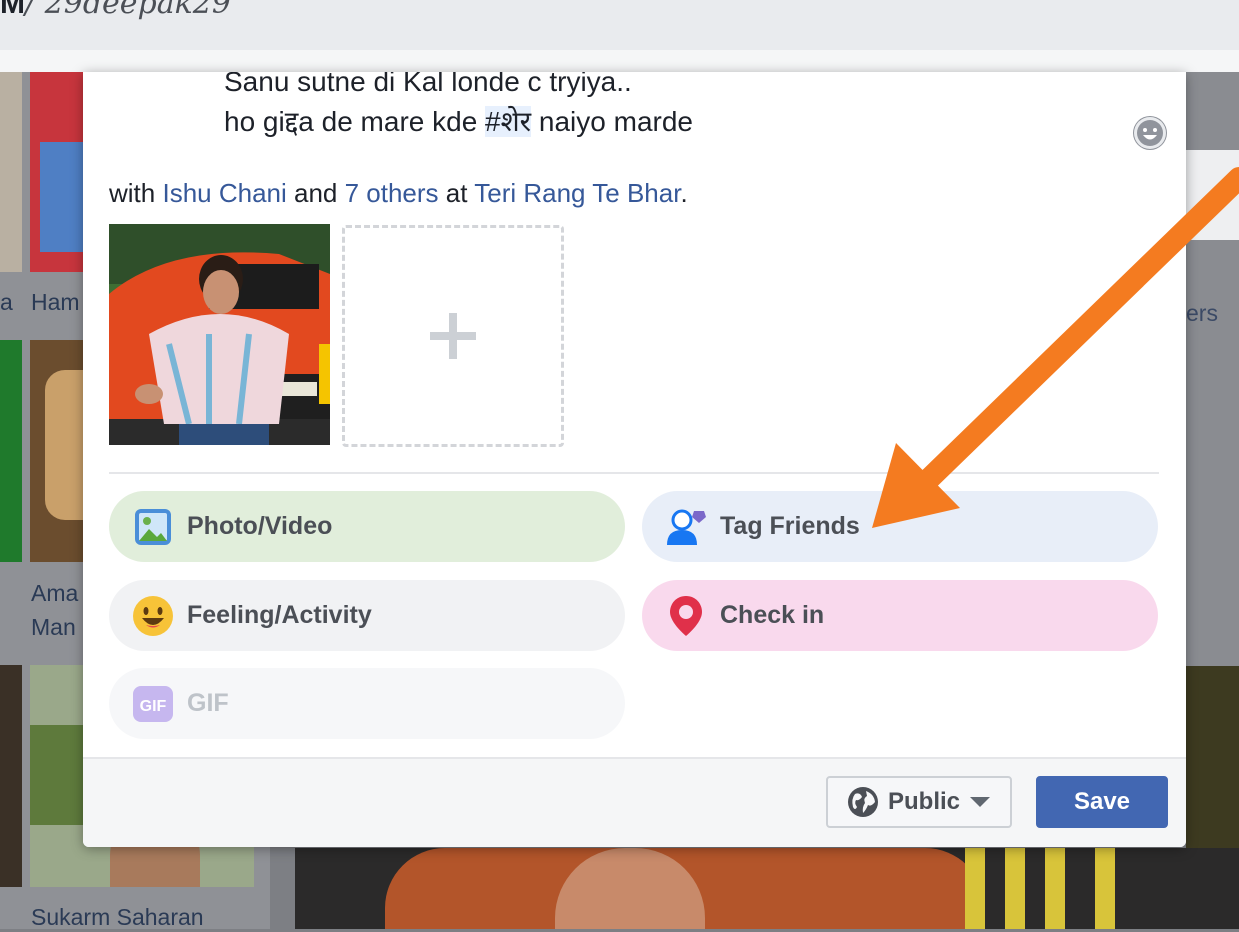  Describe the element at coordinates (980, 802) in the screenshot. I see `chevron-down-icon` at that location.